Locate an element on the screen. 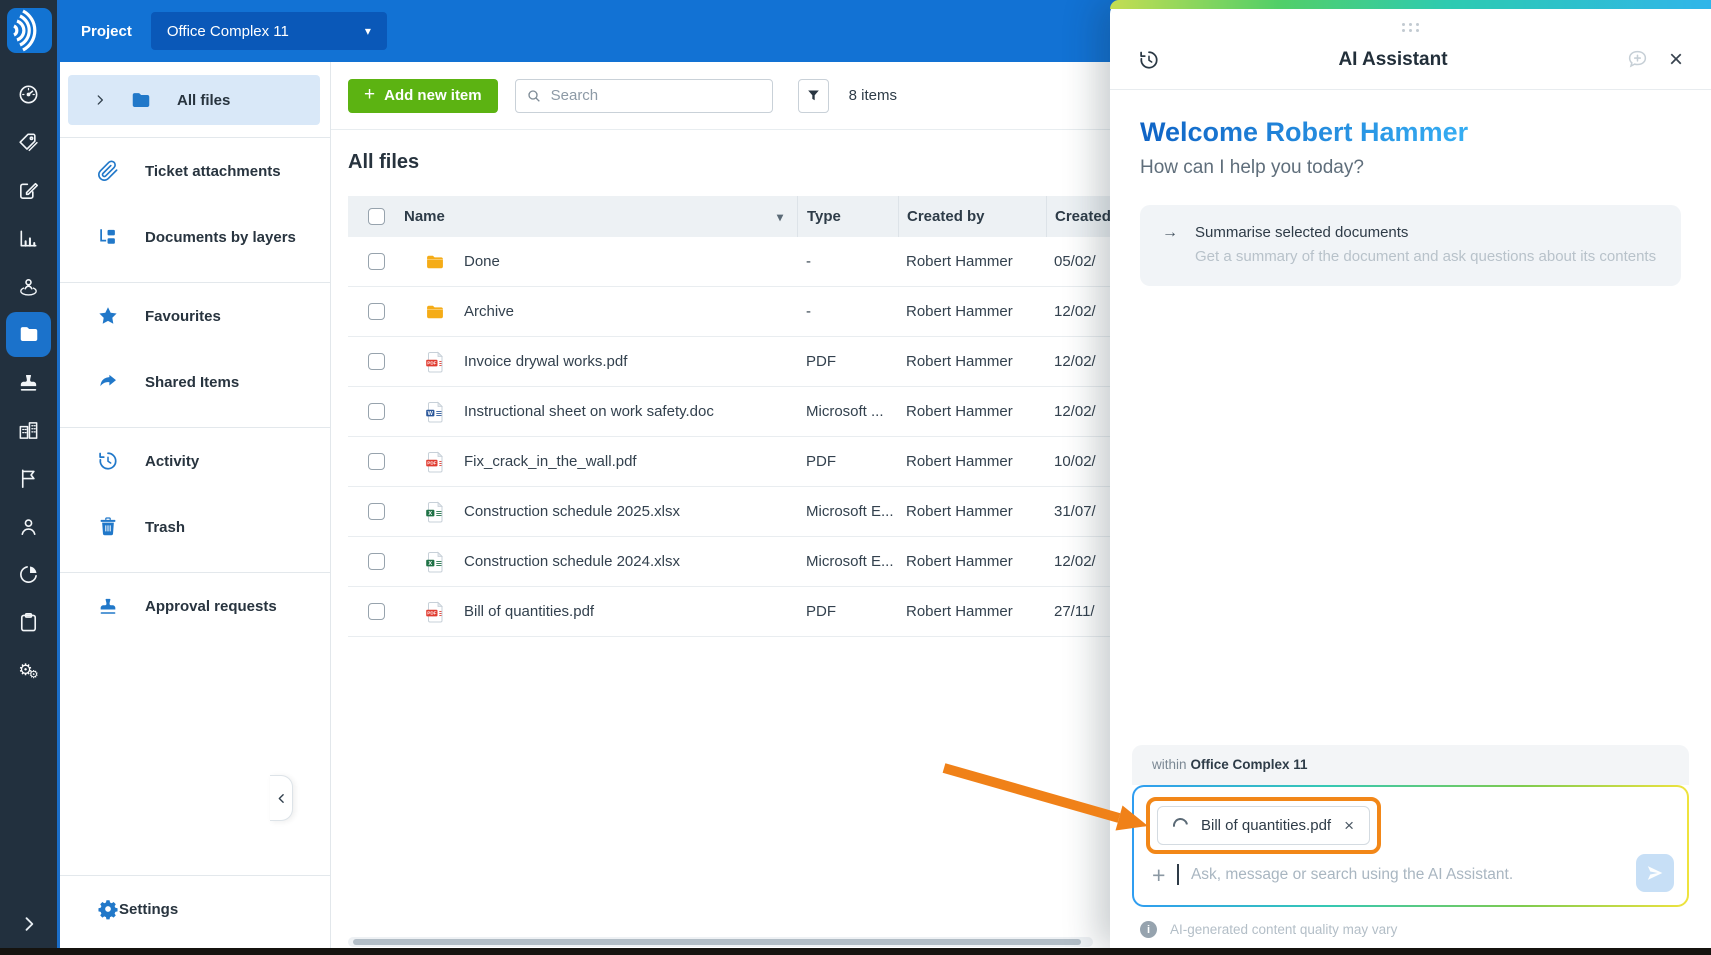 This screenshot has height=955, width=1711. project-label: Project is located at coordinates (106, 31).